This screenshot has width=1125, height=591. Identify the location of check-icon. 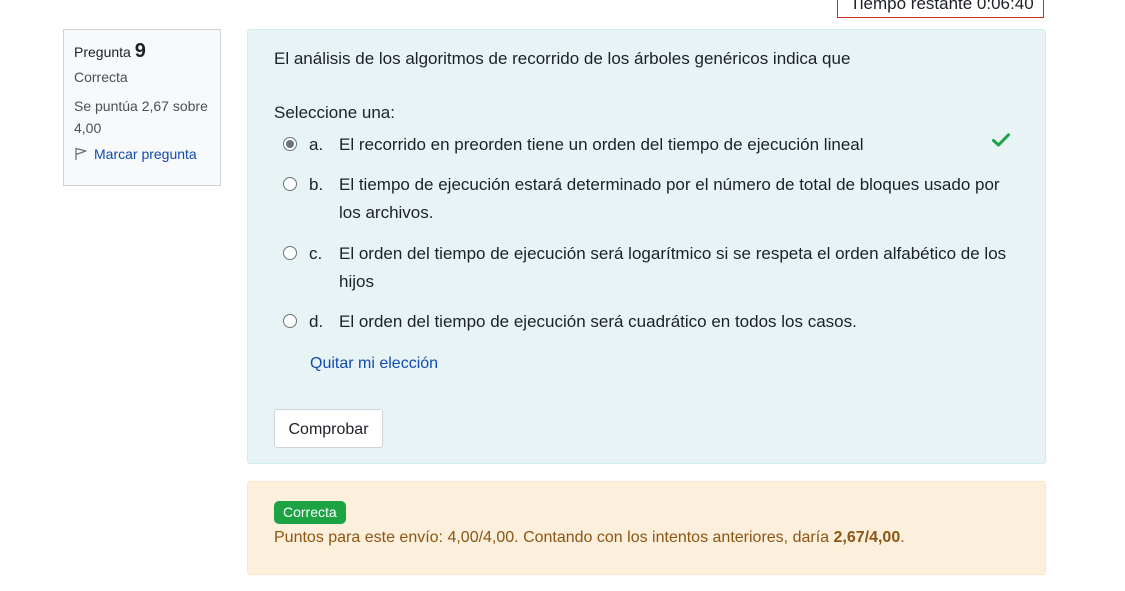
(1001, 142).